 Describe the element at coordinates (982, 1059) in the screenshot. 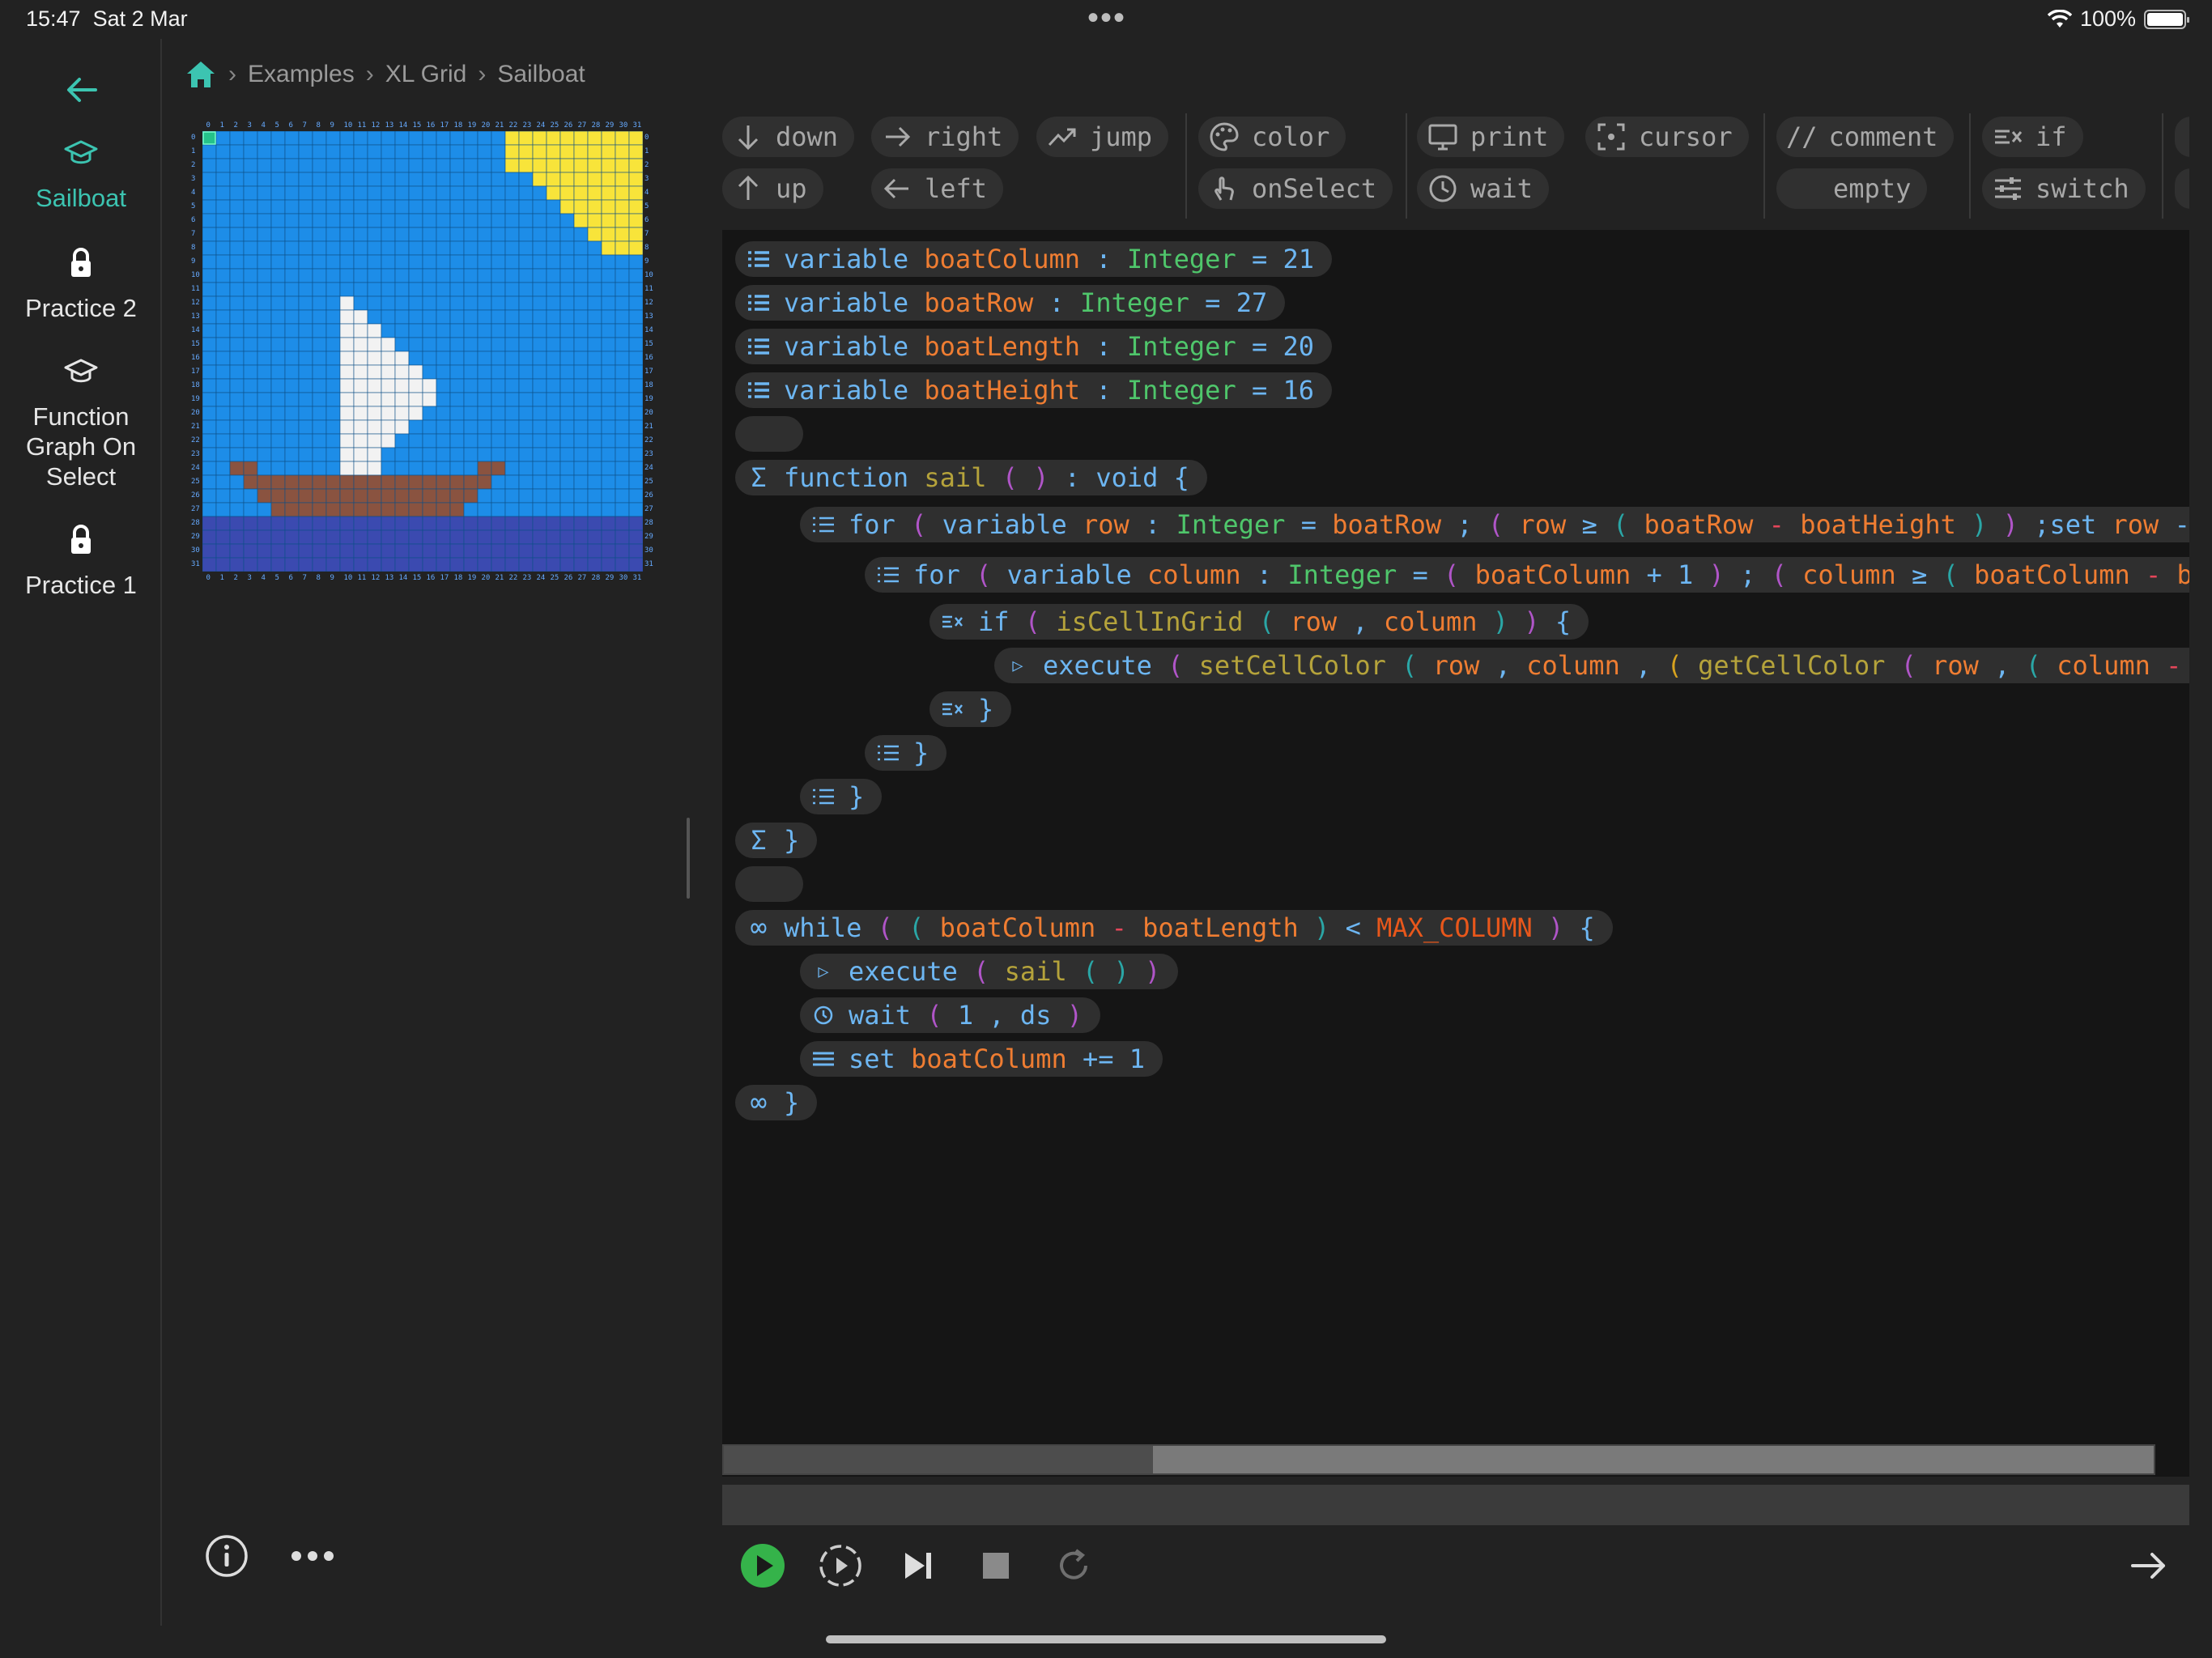

I see `code-line-set-boatcolumn: set boatColumn += 1` at that location.